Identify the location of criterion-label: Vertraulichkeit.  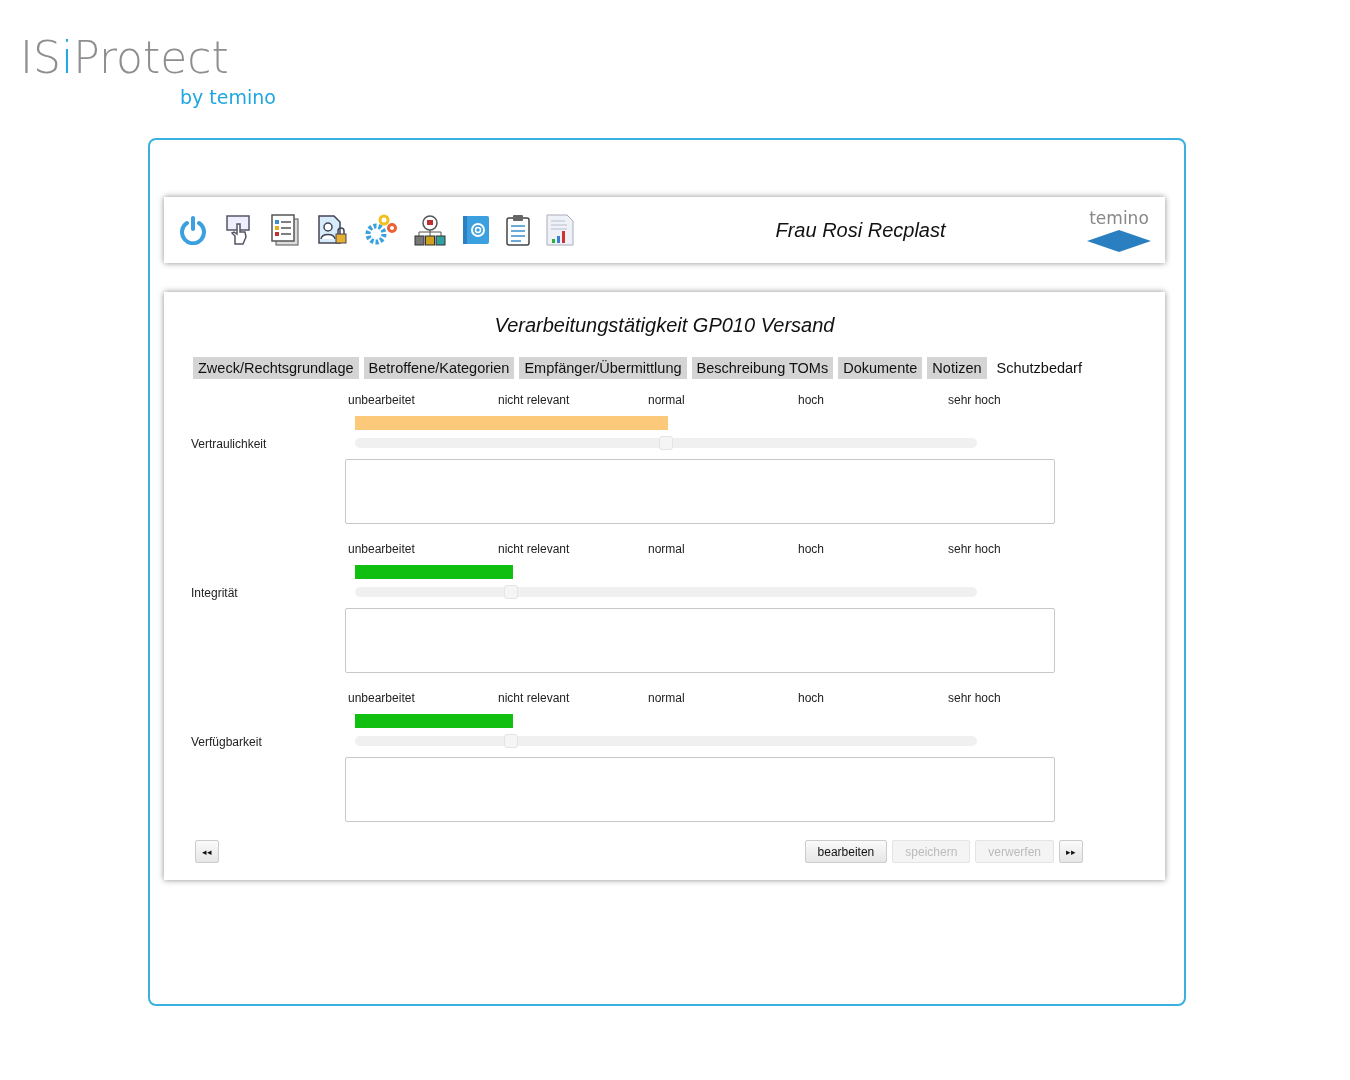
(229, 444).